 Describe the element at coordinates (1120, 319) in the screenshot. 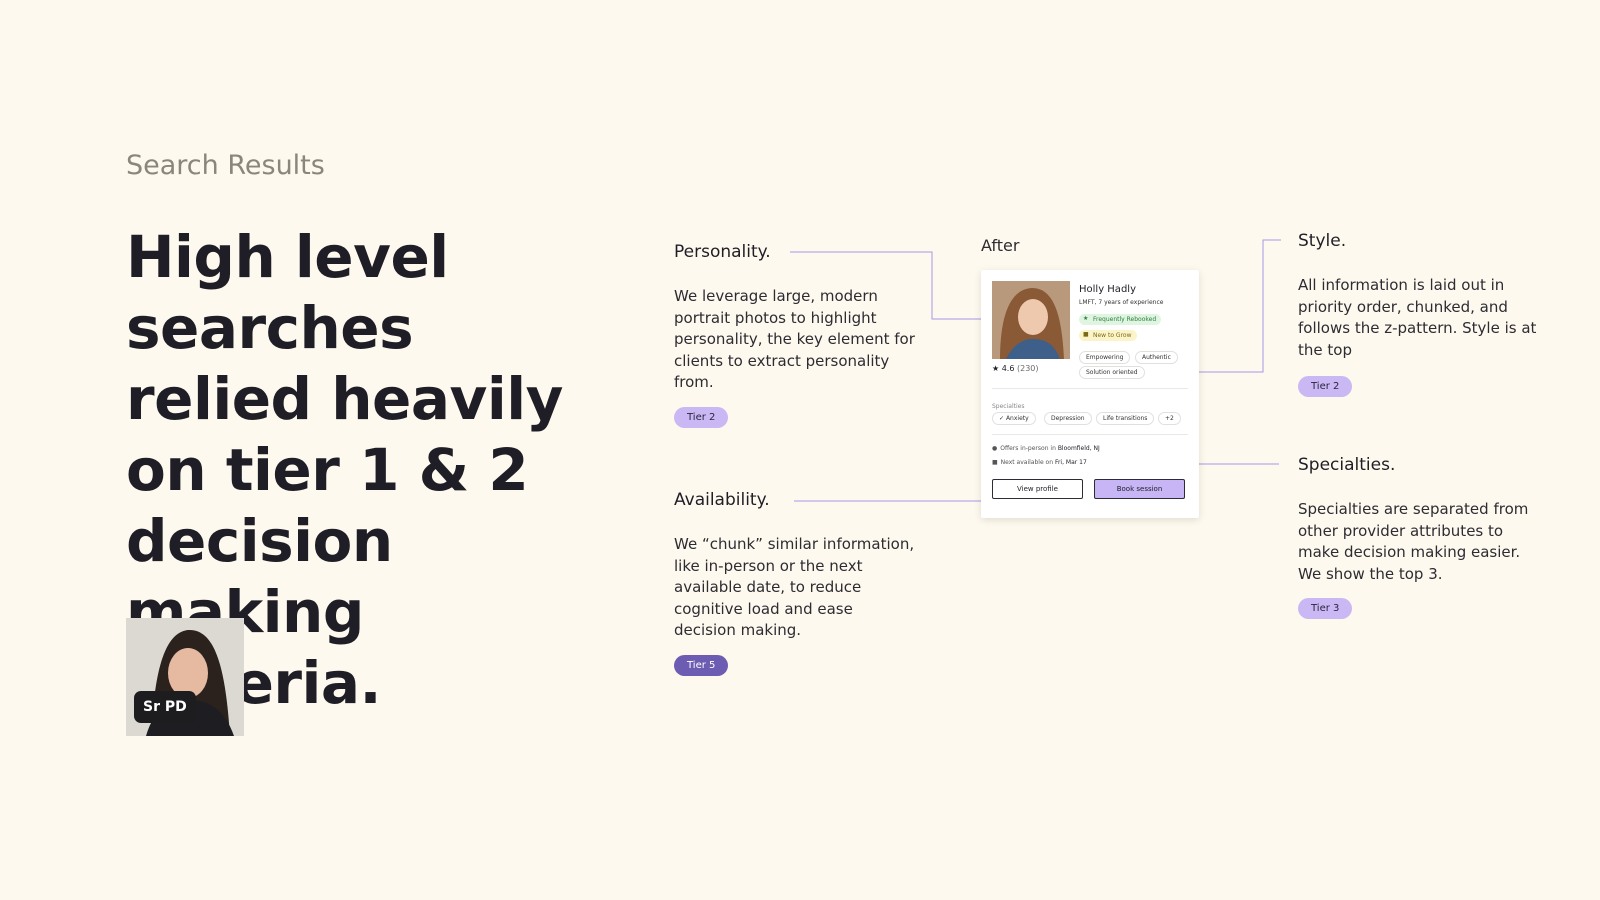

I see `frequently-rebooked-badge: ★ Frequently Rebooked` at that location.